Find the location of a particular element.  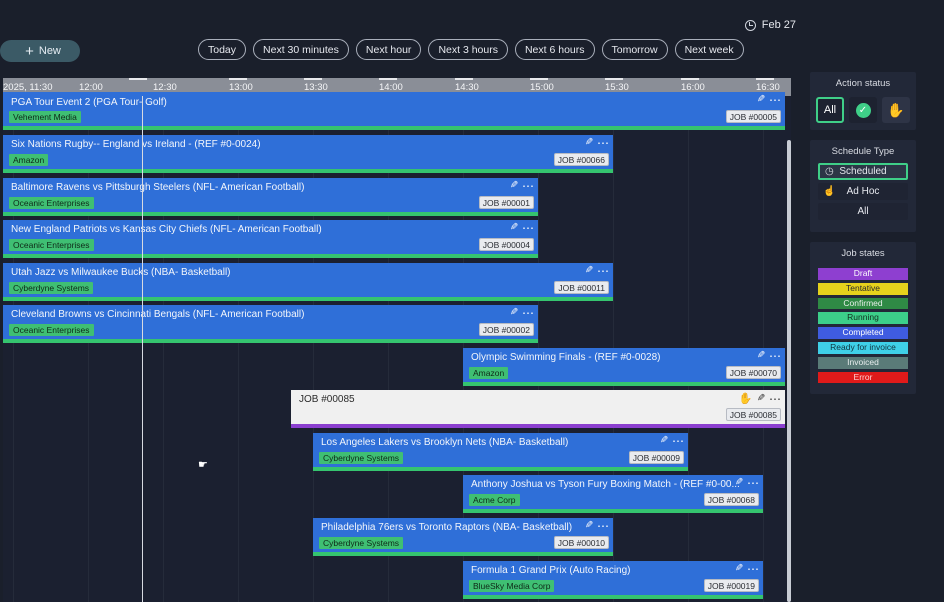

schedule-type-label: Scheduled is located at coordinates (863, 171).